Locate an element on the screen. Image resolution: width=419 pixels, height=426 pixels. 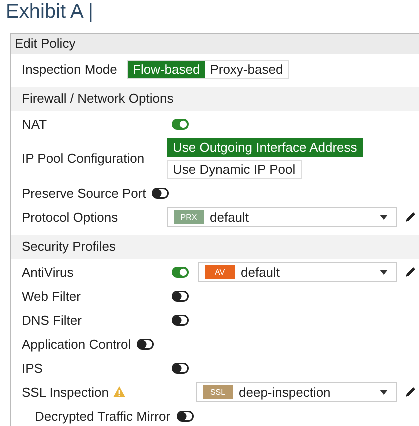
profile-dropdown: SSL deep-inspection is located at coordinates (296, 392).